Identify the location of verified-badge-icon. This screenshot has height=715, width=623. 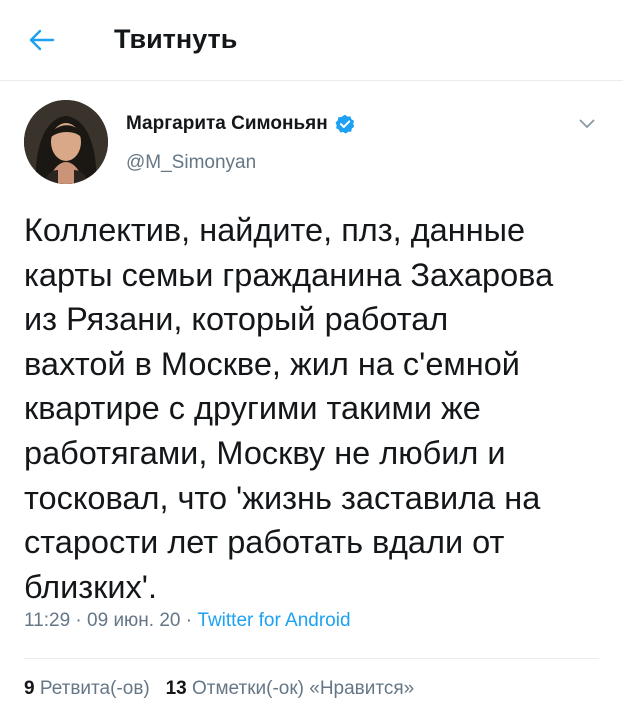
(345, 124).